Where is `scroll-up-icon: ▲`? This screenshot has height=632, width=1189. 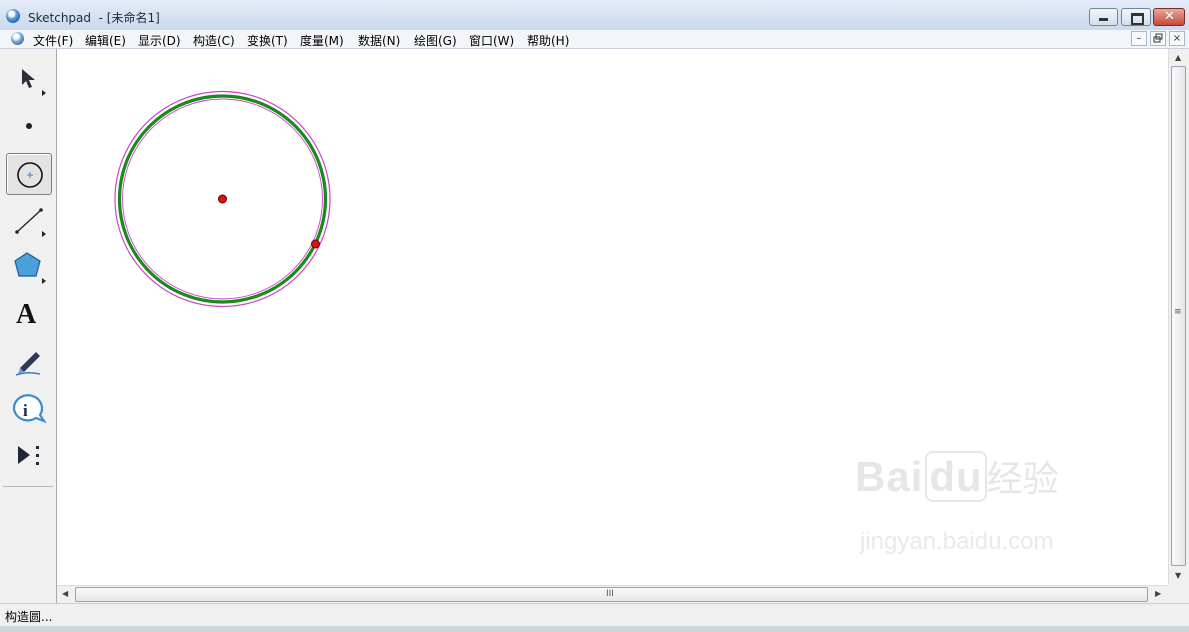
scroll-up-icon: ▲ is located at coordinates (1178, 57).